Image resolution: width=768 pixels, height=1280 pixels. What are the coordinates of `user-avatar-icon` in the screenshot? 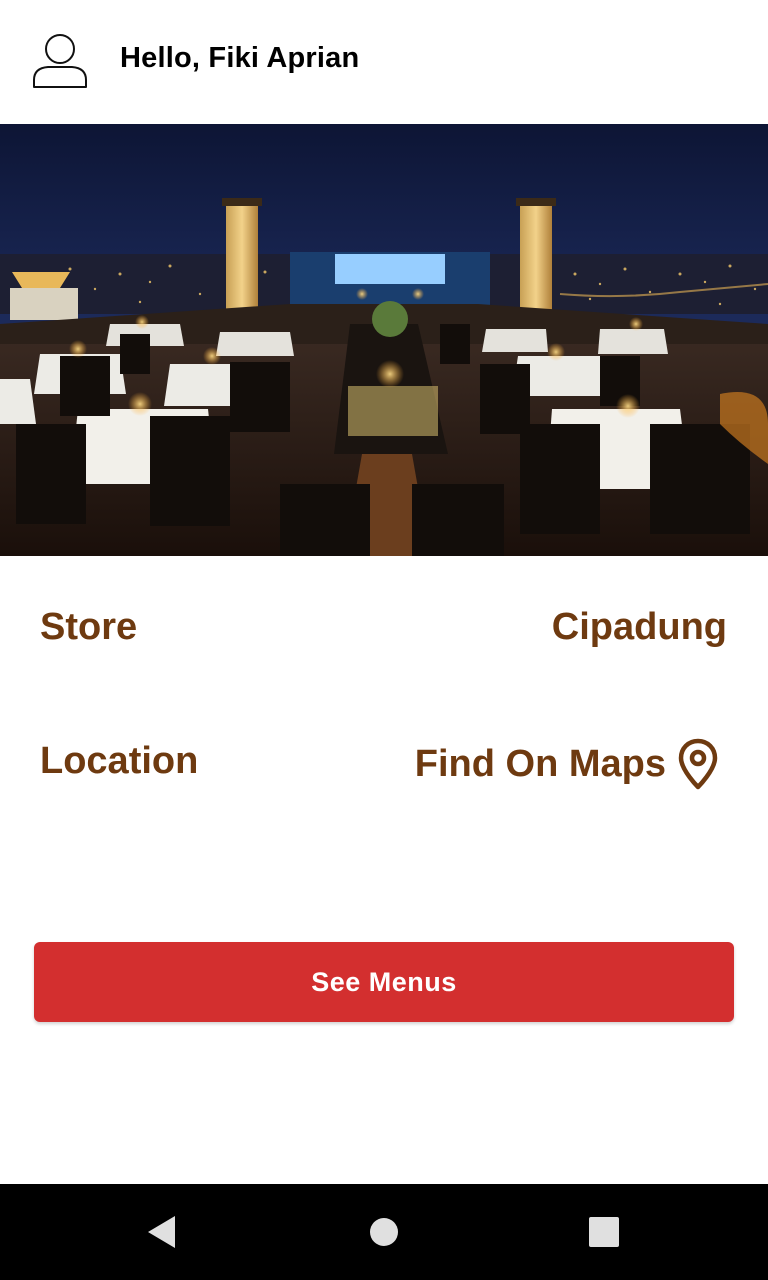 It's located at (60, 60).